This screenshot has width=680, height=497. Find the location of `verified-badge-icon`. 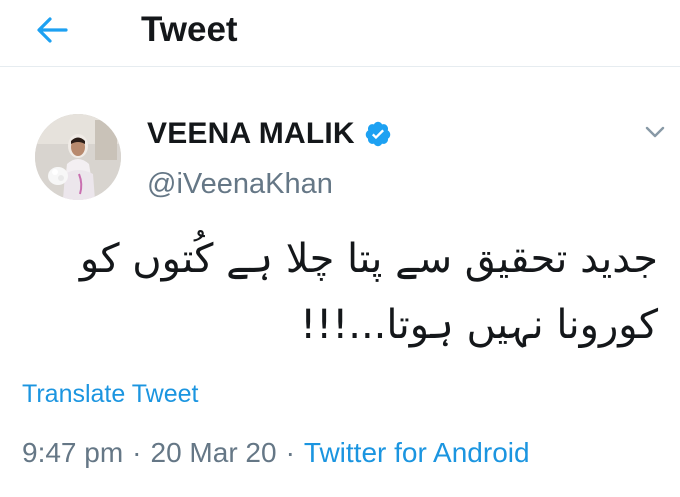

verified-badge-icon is located at coordinates (378, 134).